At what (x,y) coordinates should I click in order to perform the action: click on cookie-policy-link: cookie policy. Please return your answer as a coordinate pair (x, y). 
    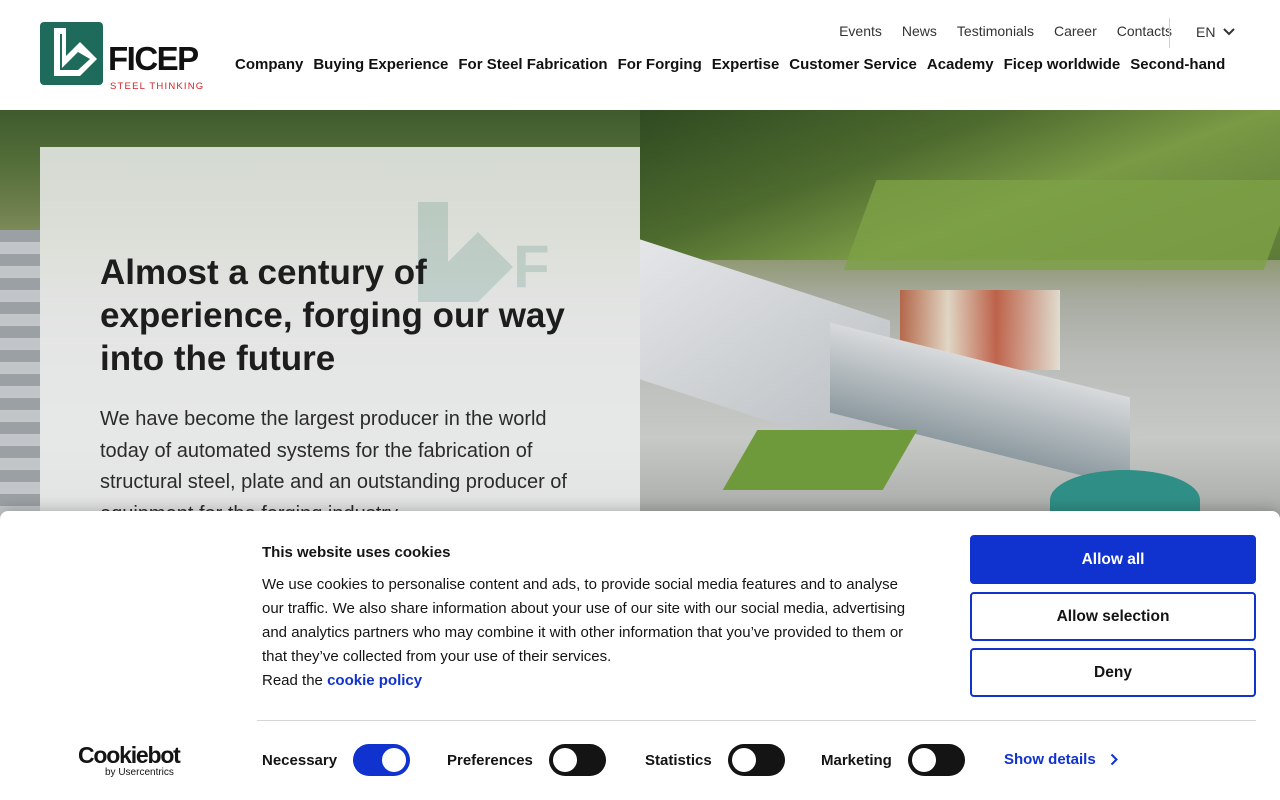
    Looking at the image, I should click on (374, 680).